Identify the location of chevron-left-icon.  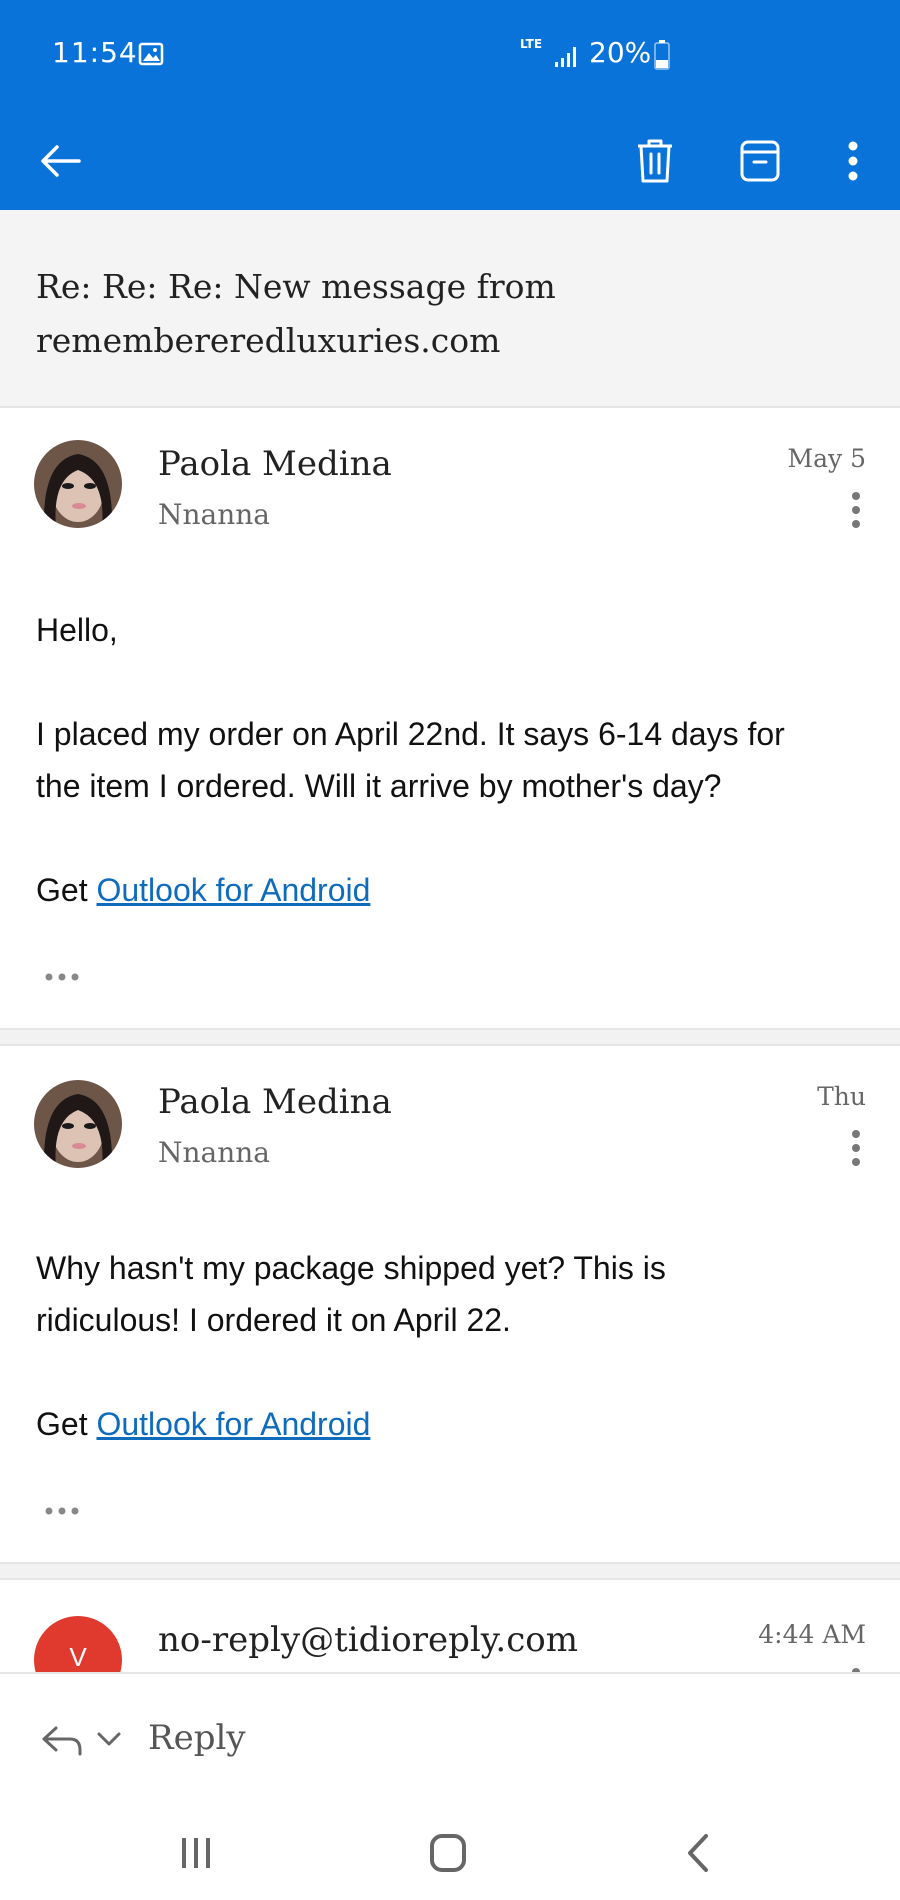
(698, 1853).